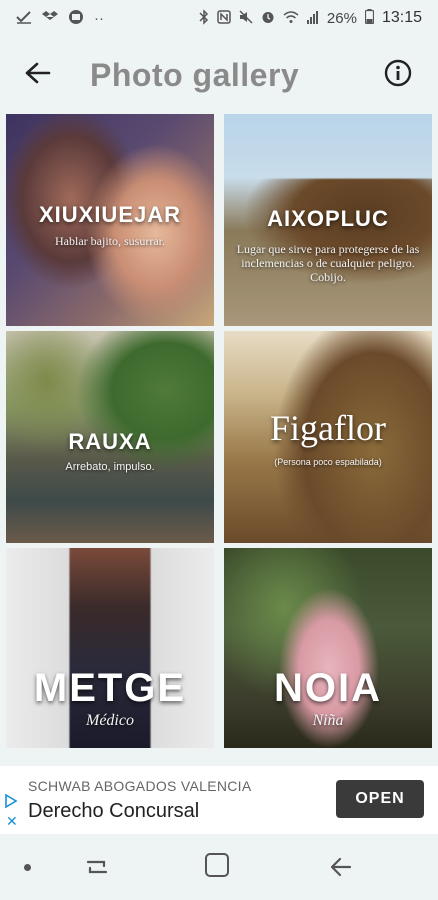 The image size is (438, 900). Describe the element at coordinates (12, 821) in the screenshot. I see `close-icon: ✕` at that location.